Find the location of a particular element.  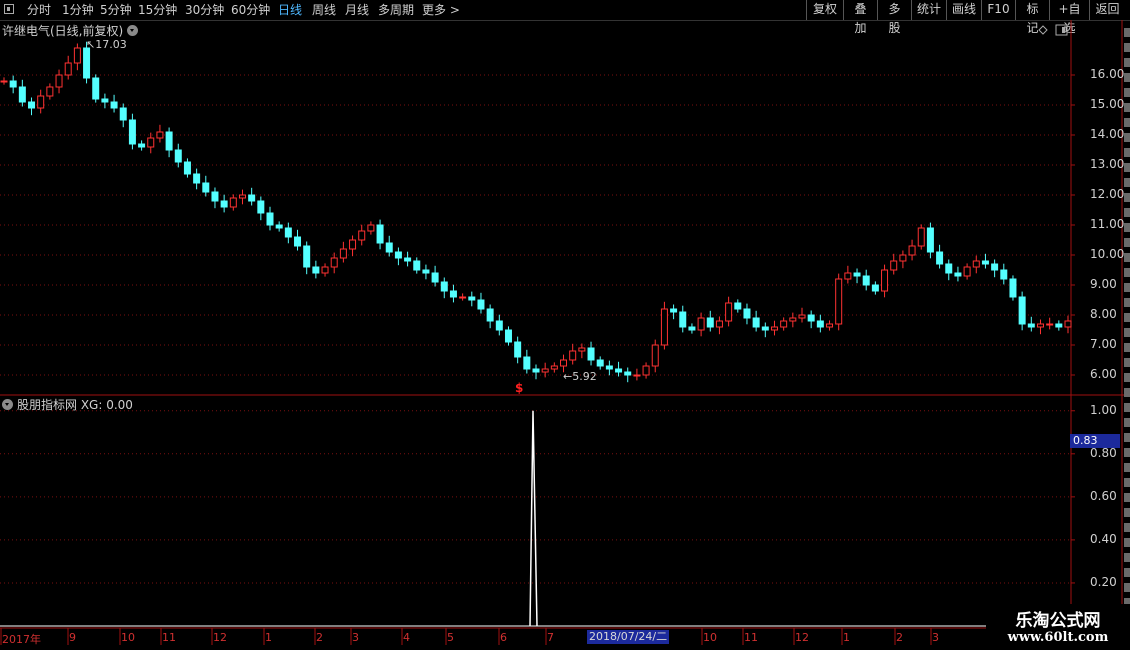

price-tick-label: 14.00 is located at coordinates (1107, 134).